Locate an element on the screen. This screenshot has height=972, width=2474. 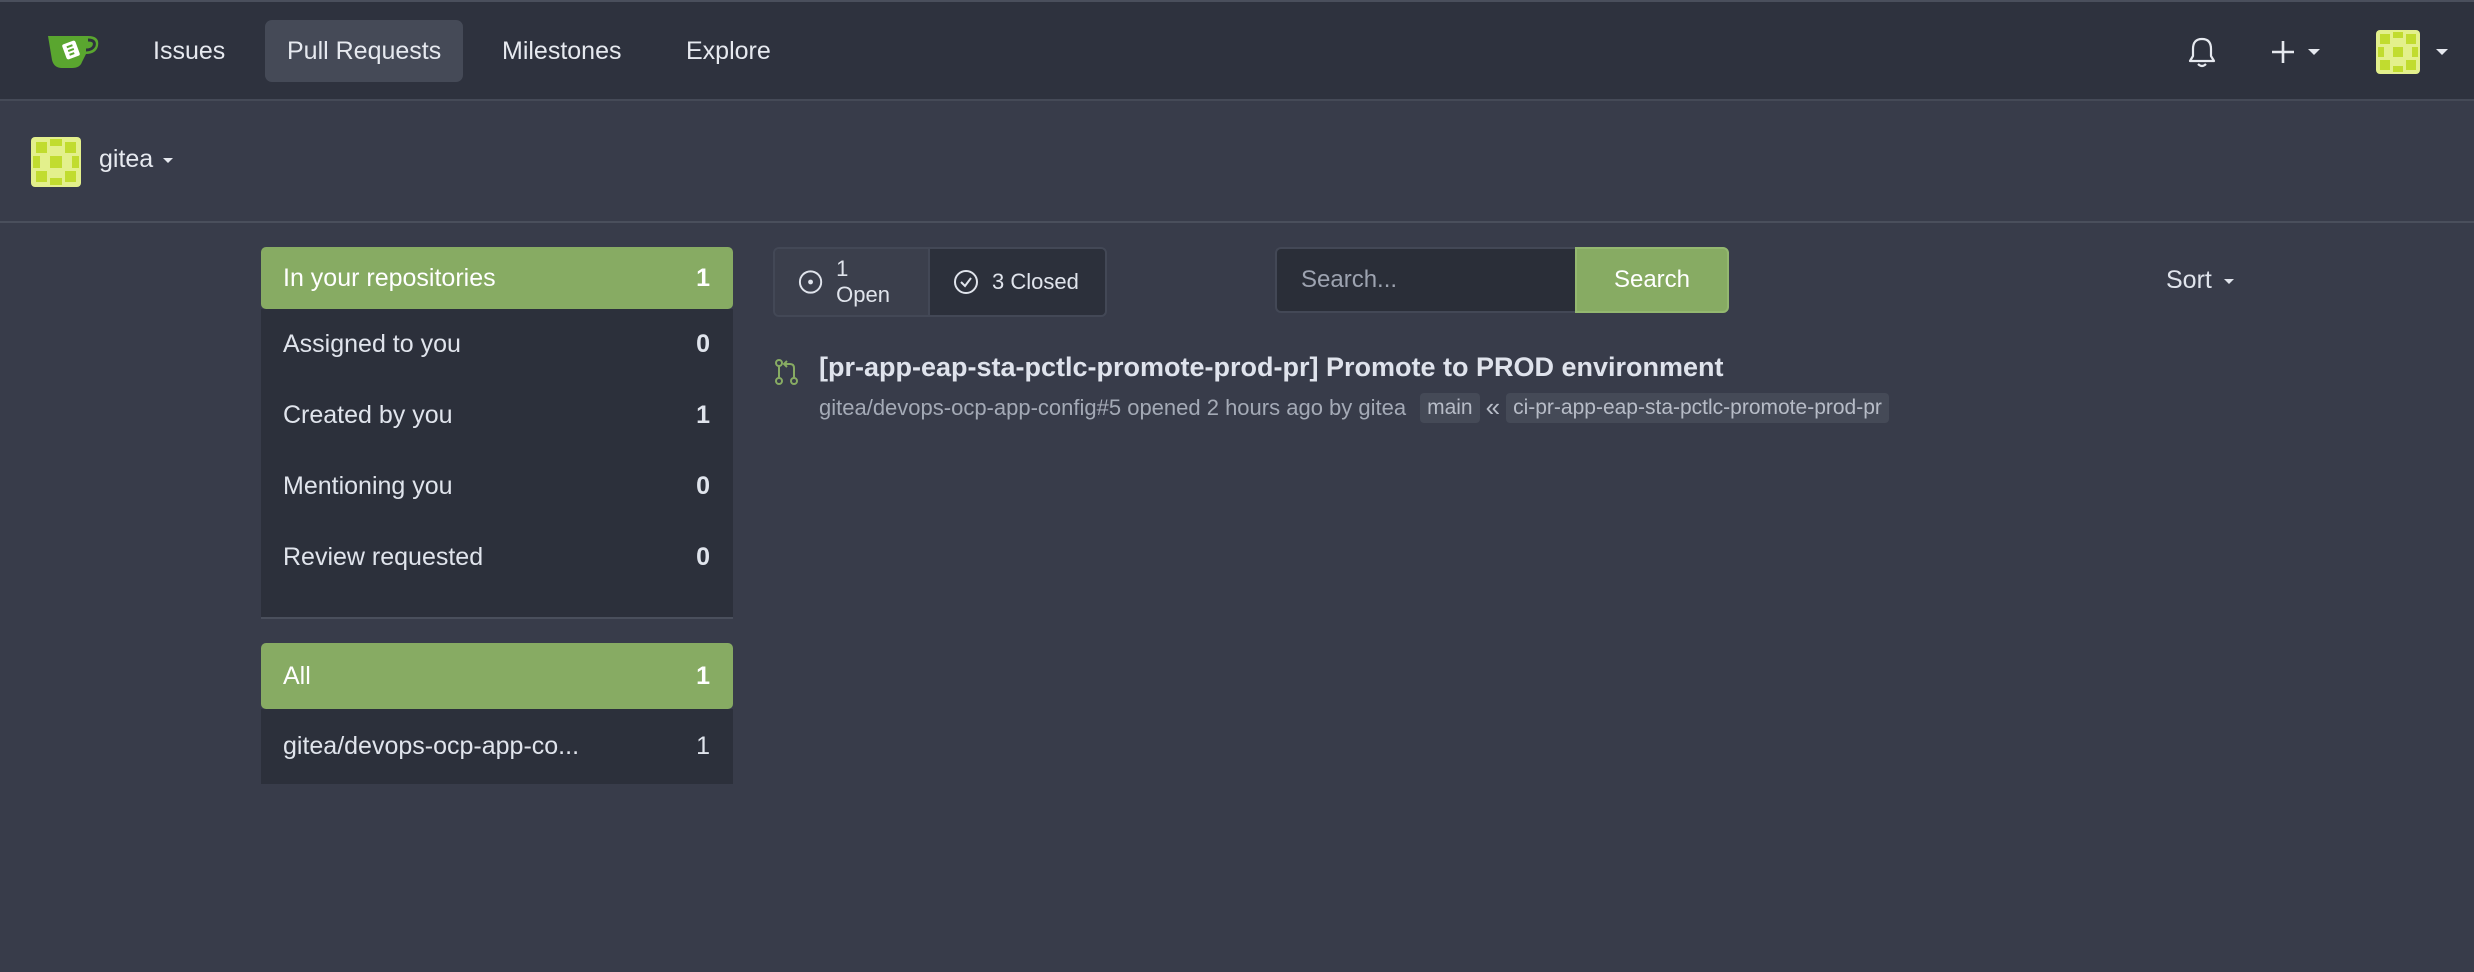
nav-pull-requests: Pull Requests is located at coordinates (364, 51).